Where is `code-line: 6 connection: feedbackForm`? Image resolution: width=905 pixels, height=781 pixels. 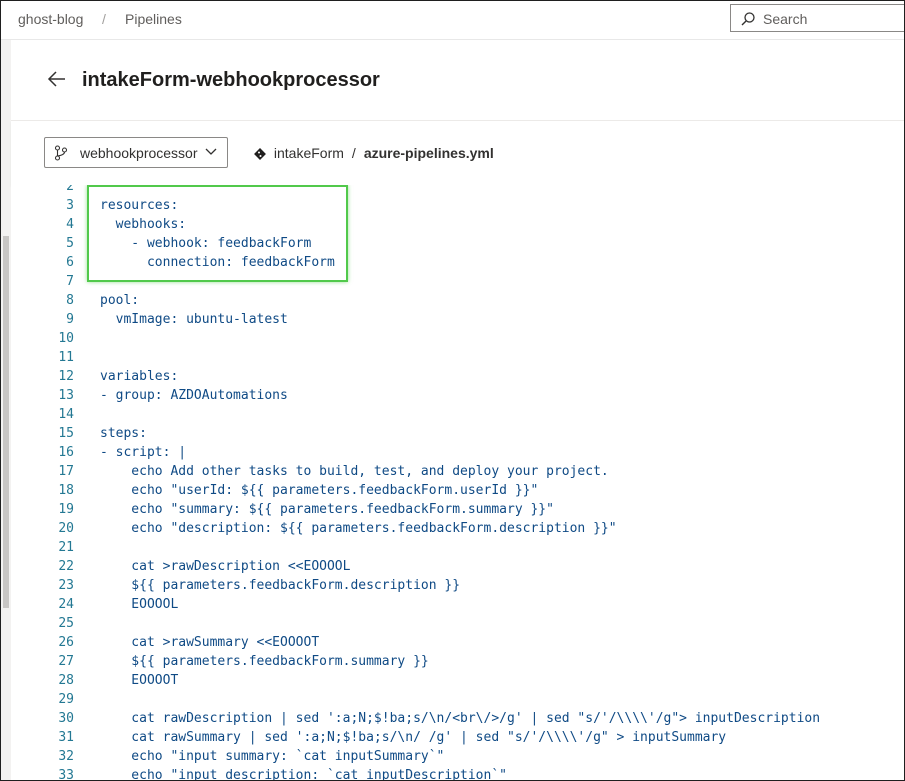 code-line: 6 connection: feedbackForm is located at coordinates (457, 262).